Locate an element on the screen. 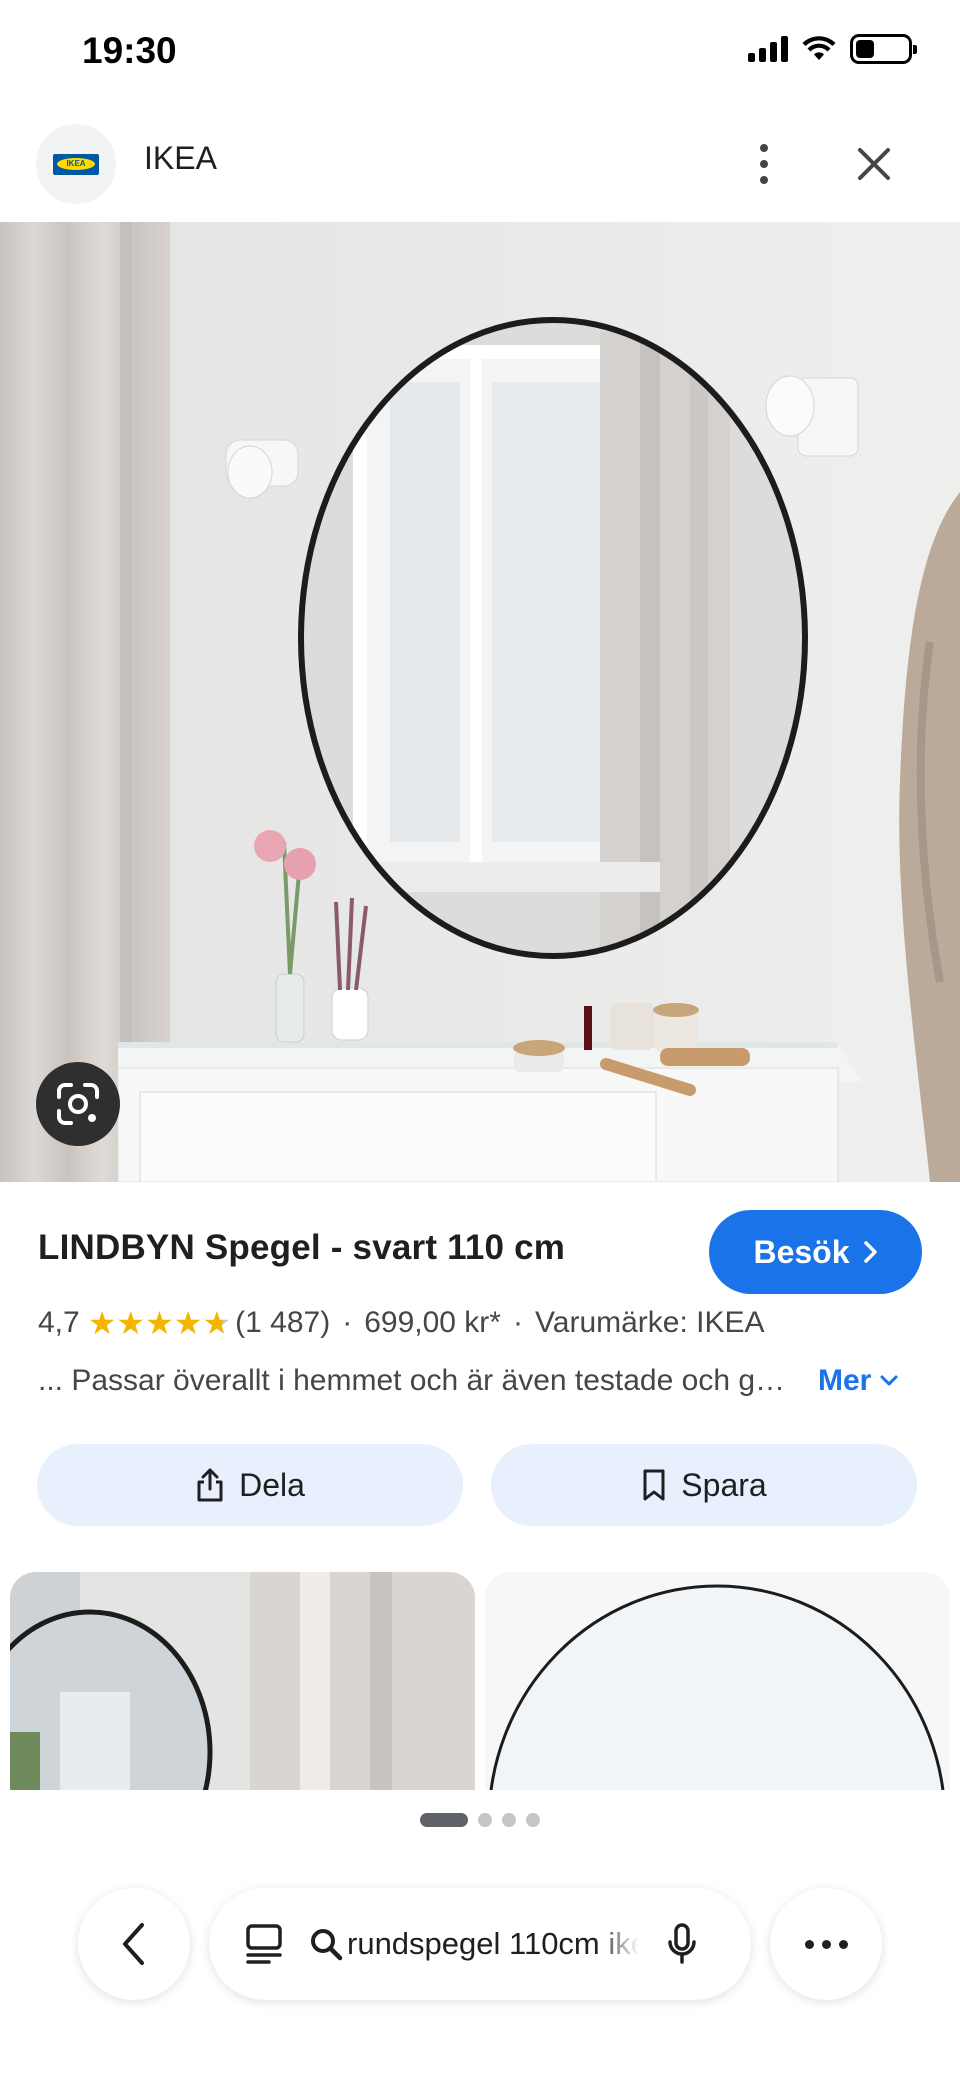 The height and width of the screenshot is (2078, 960). ikea-logo-icon: IKEA is located at coordinates (76, 164).